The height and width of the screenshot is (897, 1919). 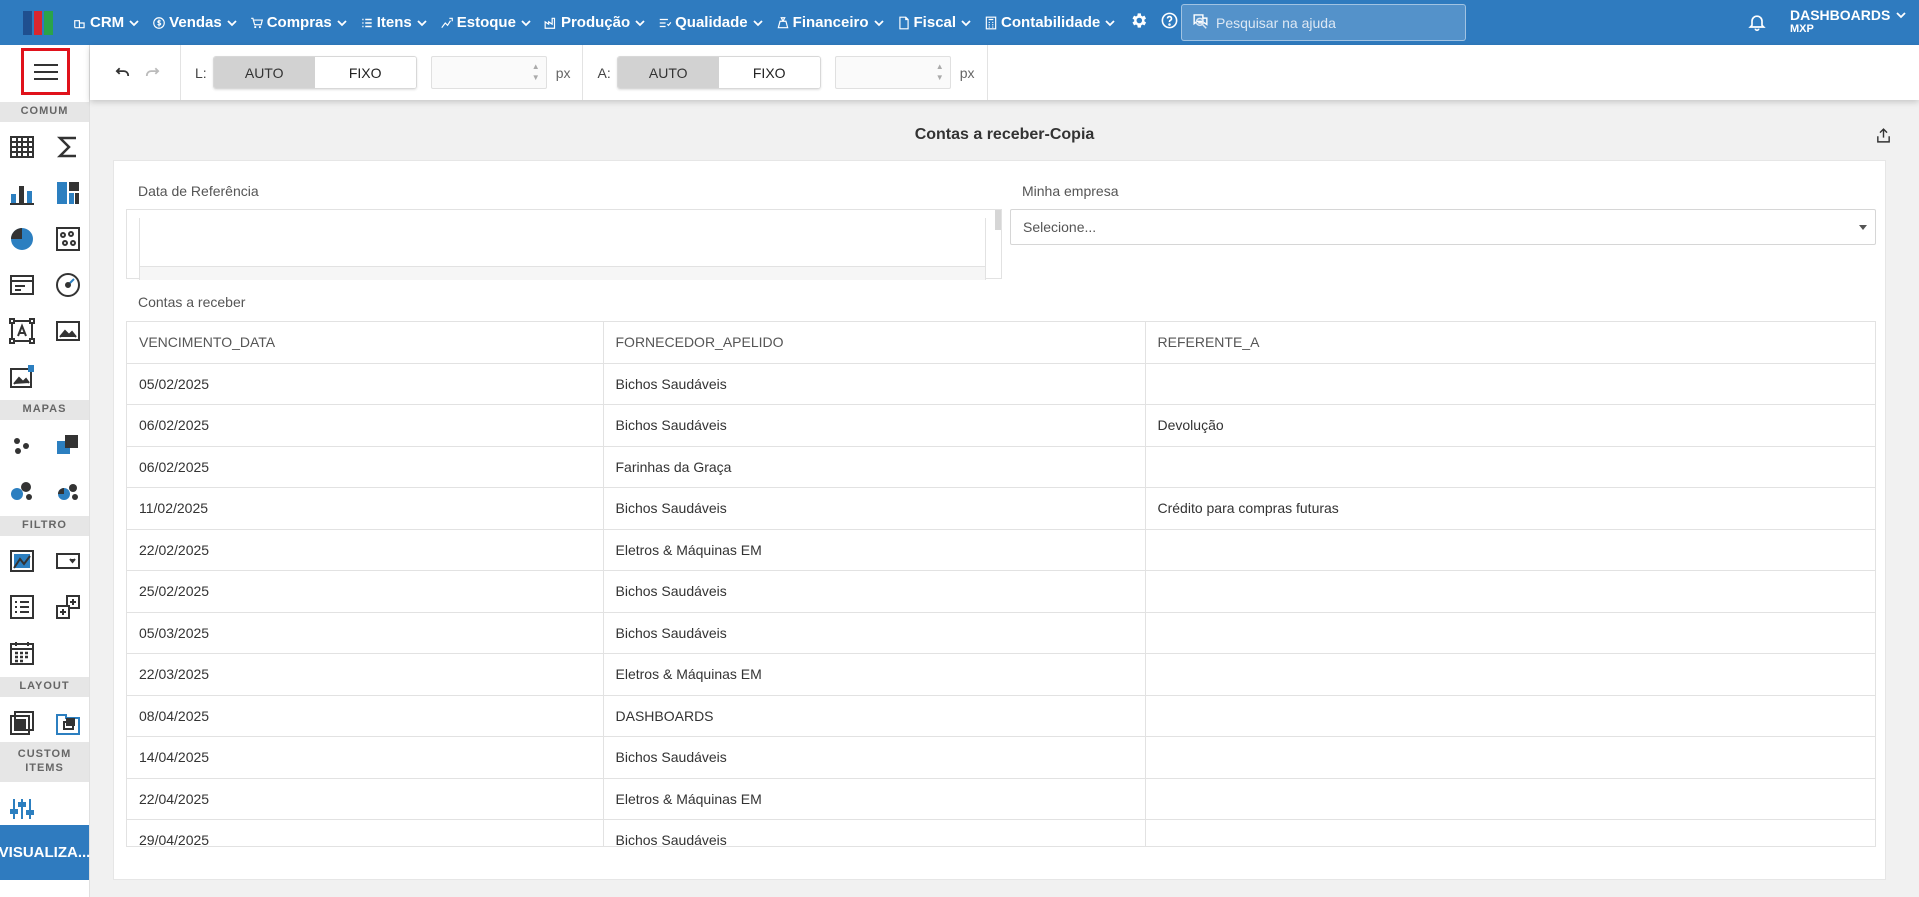 What do you see at coordinates (365, 343) in the screenshot?
I see `column-header: VENCIMENTO_DATA` at bounding box center [365, 343].